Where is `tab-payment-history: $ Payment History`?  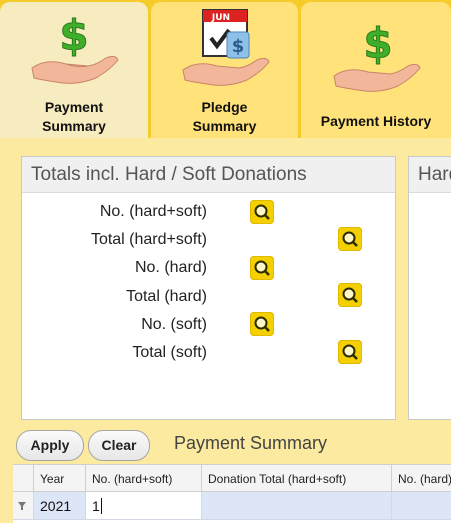
tab-payment-history: $ Payment History is located at coordinates (376, 70).